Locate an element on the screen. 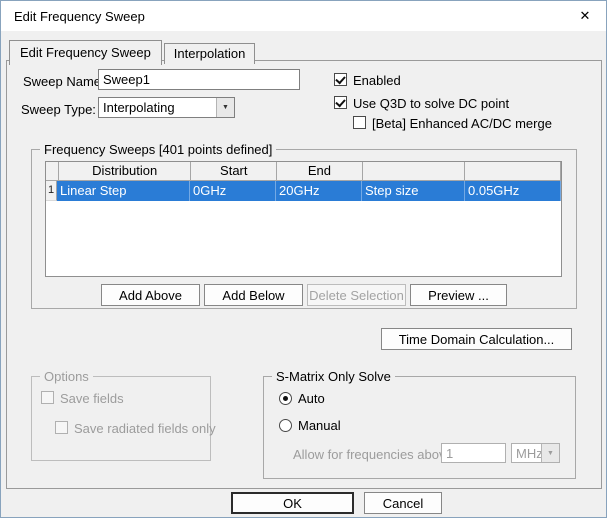  ok-button: OK is located at coordinates (292, 503).